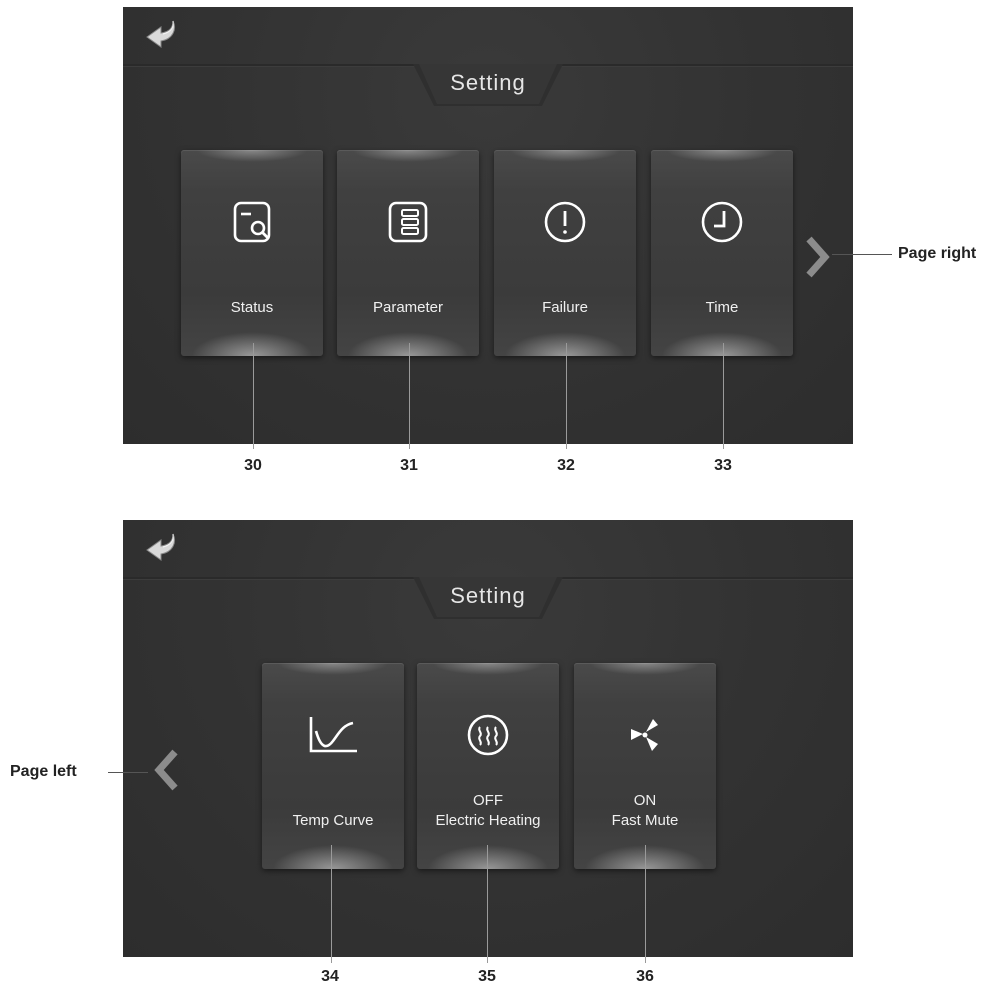 This screenshot has width=1001, height=994. I want to click on page-right-annotation: Page right, so click(937, 253).